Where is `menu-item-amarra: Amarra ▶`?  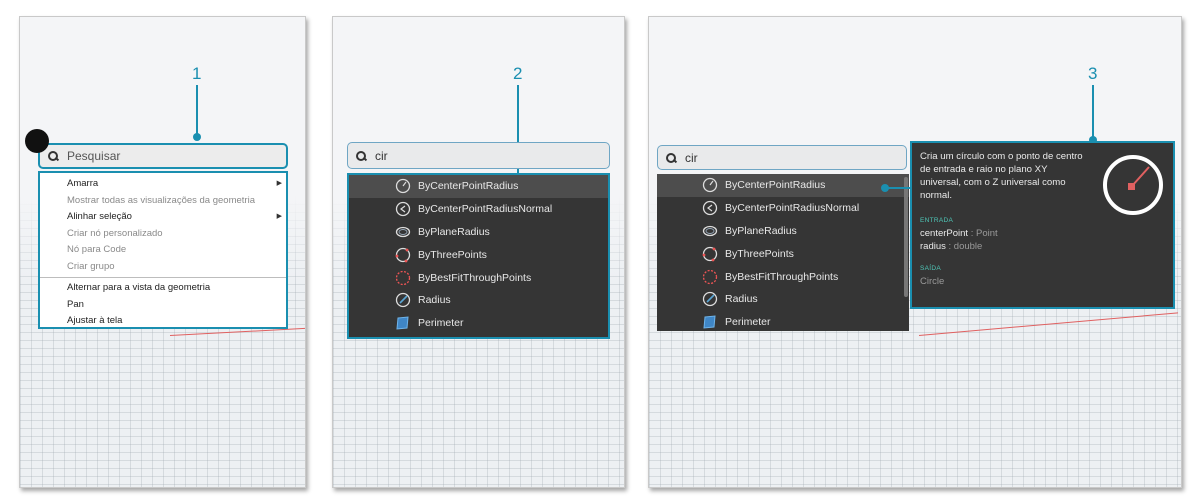 menu-item-amarra: Amarra ▶ is located at coordinates (163, 184).